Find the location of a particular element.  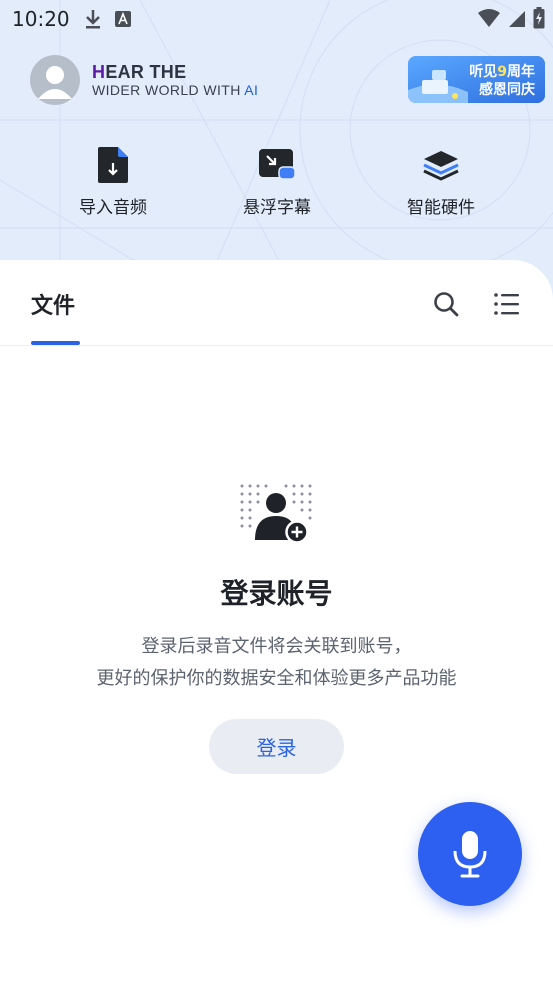

banner-line-1: 听见9周年 is located at coordinates (502, 71).